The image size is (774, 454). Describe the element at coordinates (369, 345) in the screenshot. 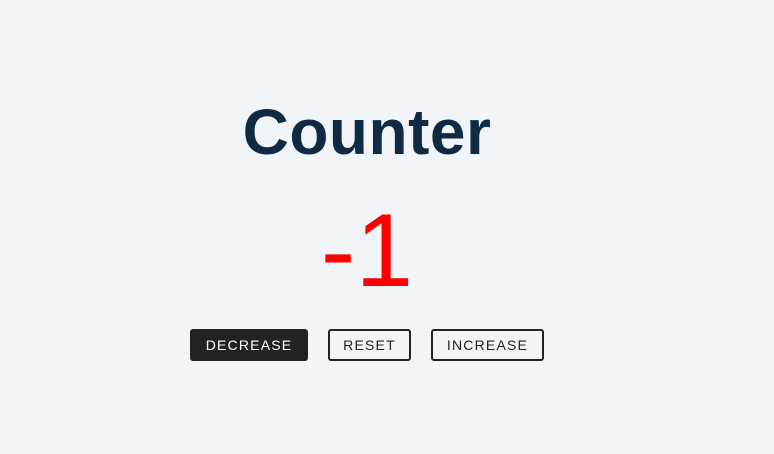

I see `reset-button: RESET` at that location.